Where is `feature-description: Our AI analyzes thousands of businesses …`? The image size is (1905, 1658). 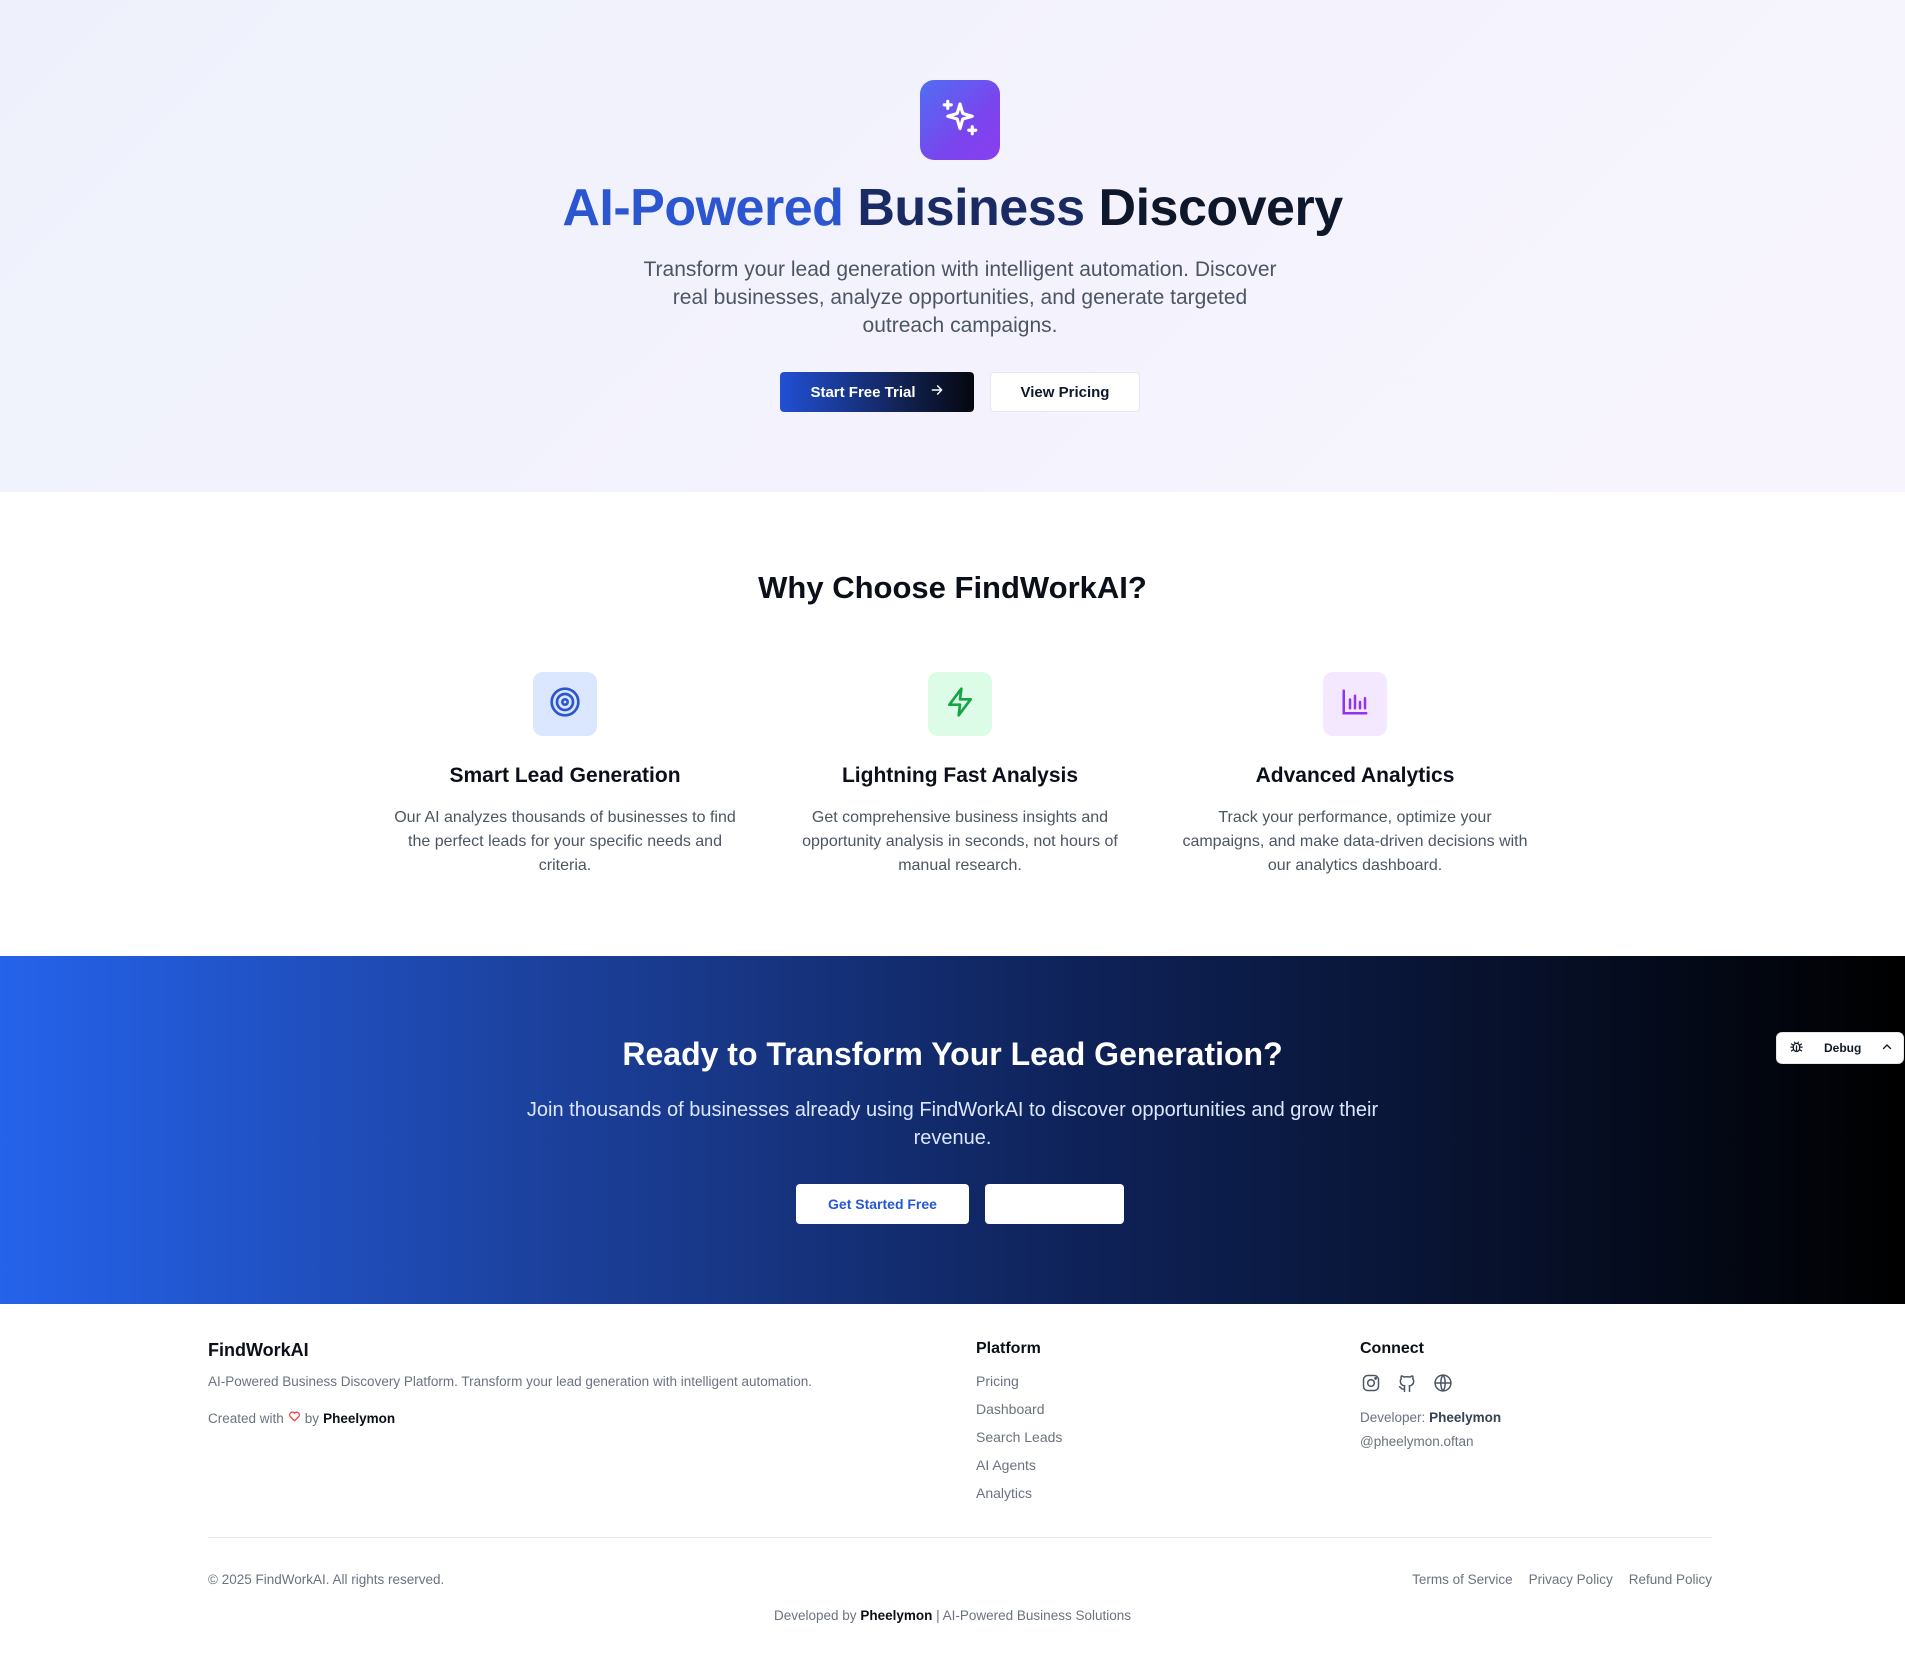
feature-description: Our AI analyzes thousands of businesses … is located at coordinates (565, 841).